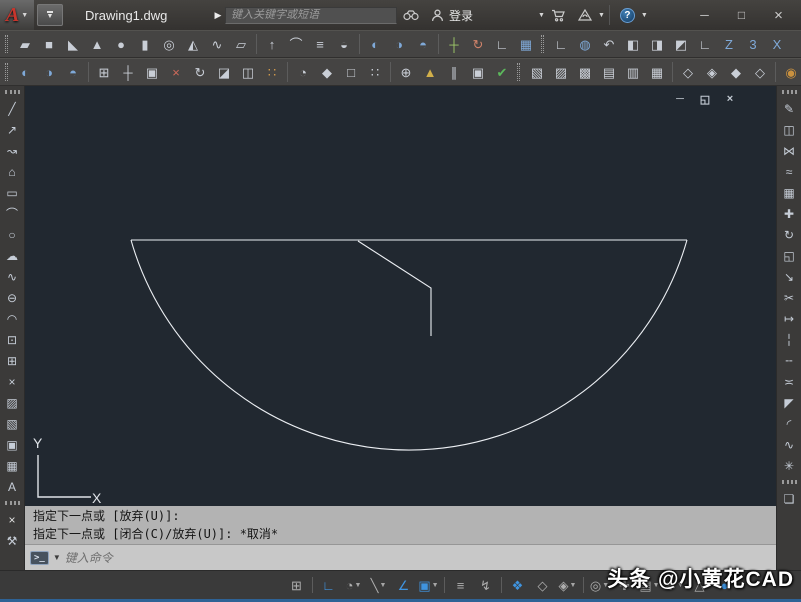  Describe the element at coordinates (169, 44) in the screenshot. I see `torus: ◎` at that location.